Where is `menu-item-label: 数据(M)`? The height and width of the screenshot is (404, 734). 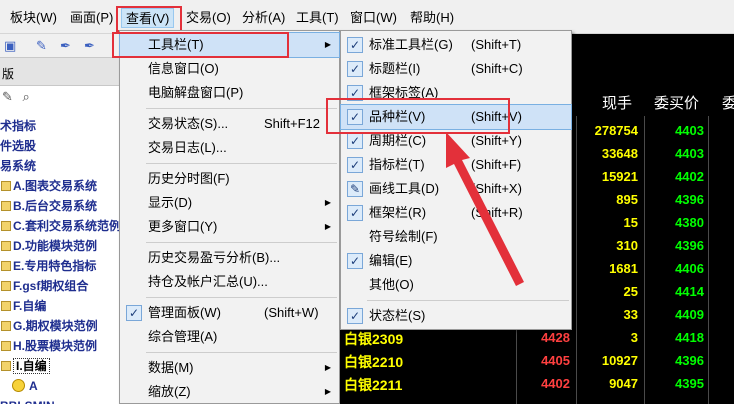 menu-item-label: 数据(M) is located at coordinates (171, 367).